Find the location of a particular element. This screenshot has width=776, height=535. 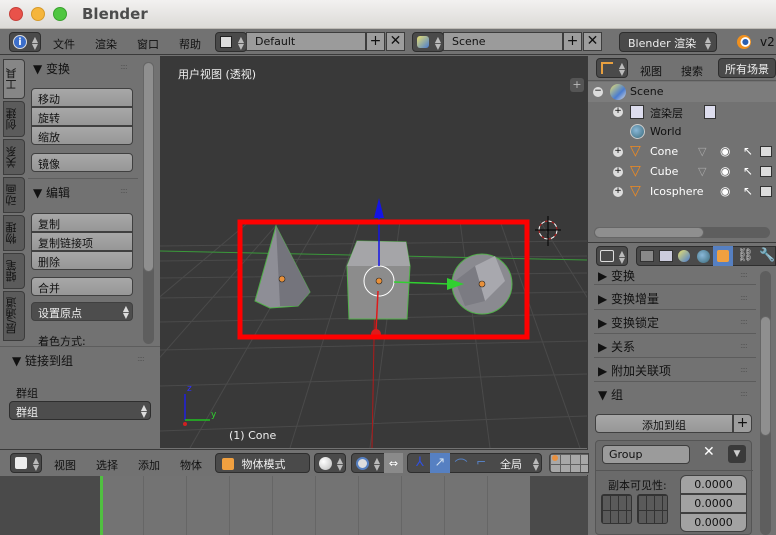

render-engine-selector: Blender 渲染 ▲ ▼ is located at coordinates (668, 42).